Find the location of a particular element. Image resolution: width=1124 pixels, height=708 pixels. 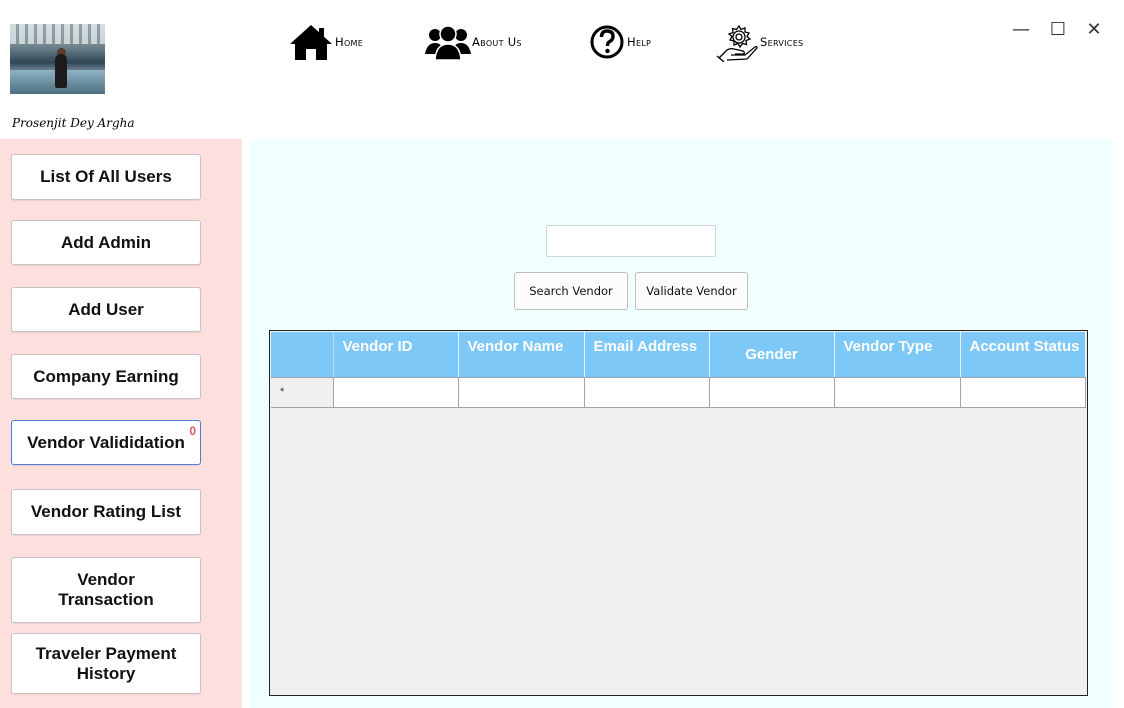

vendor-rating-list-label: Vendor Rating List is located at coordinates (106, 511).